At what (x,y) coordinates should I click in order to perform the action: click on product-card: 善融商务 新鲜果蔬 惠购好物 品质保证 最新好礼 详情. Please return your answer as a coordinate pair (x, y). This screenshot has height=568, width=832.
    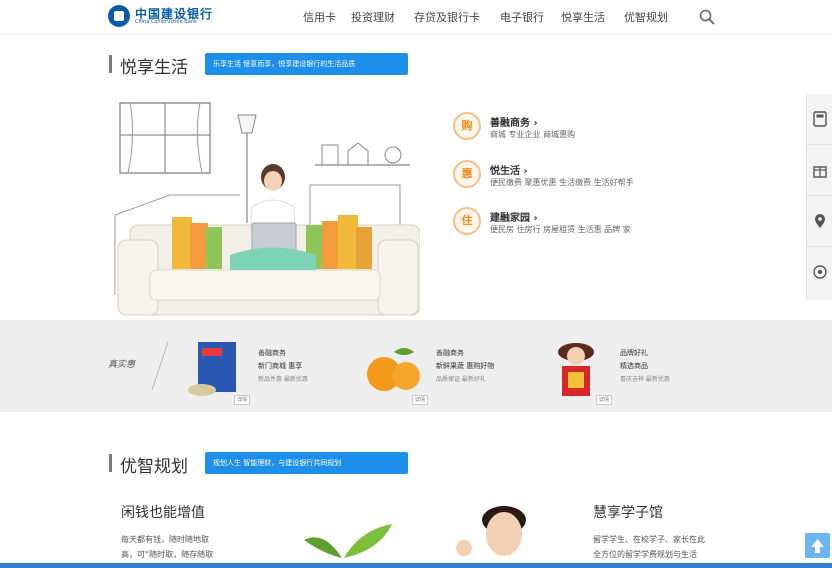
    Looking at the image, I should click on (449, 367).